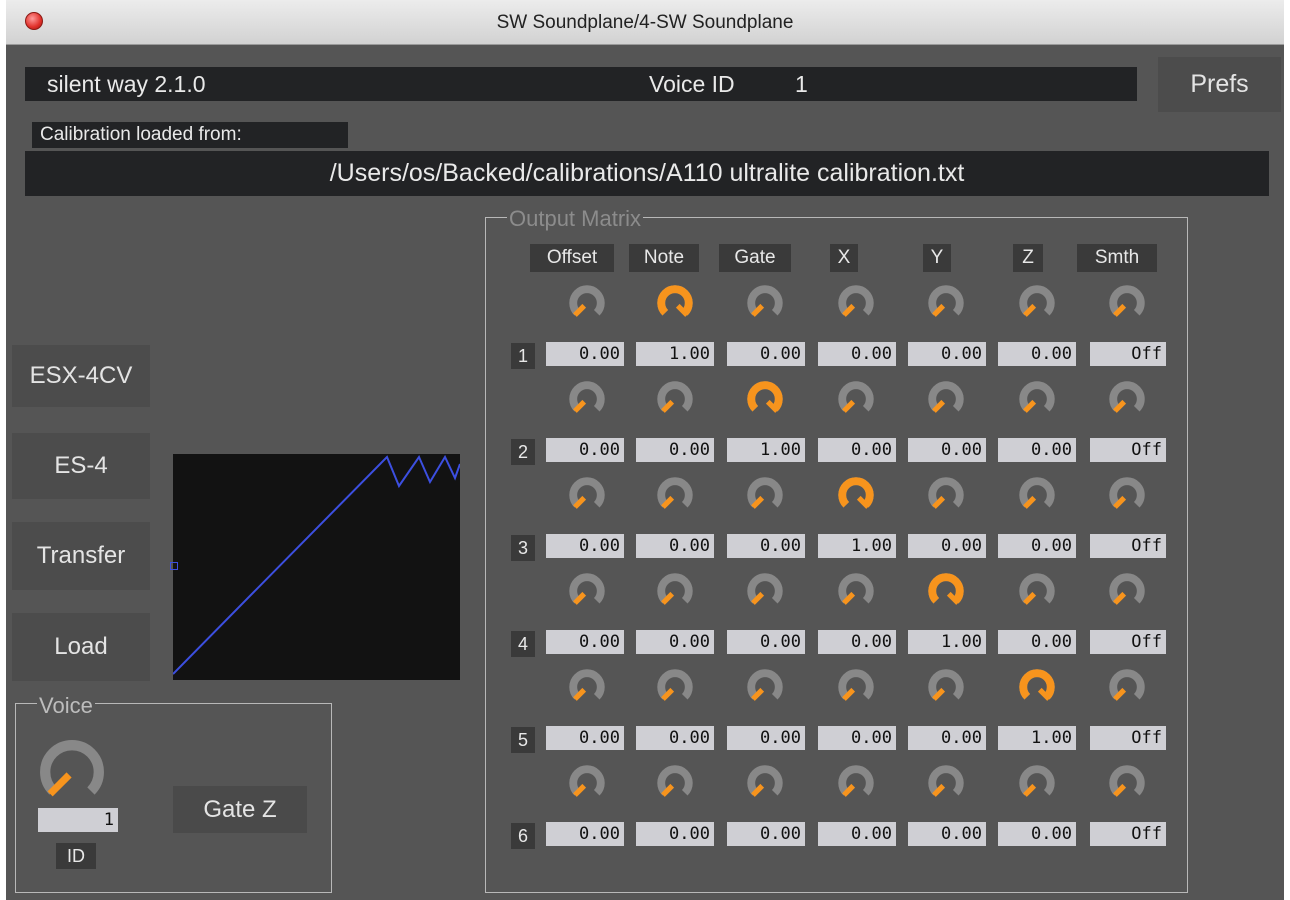 This screenshot has width=1290, height=900. What do you see at coordinates (1128, 642) in the screenshot?
I see `matrix-value-smth-4: Off` at bounding box center [1128, 642].